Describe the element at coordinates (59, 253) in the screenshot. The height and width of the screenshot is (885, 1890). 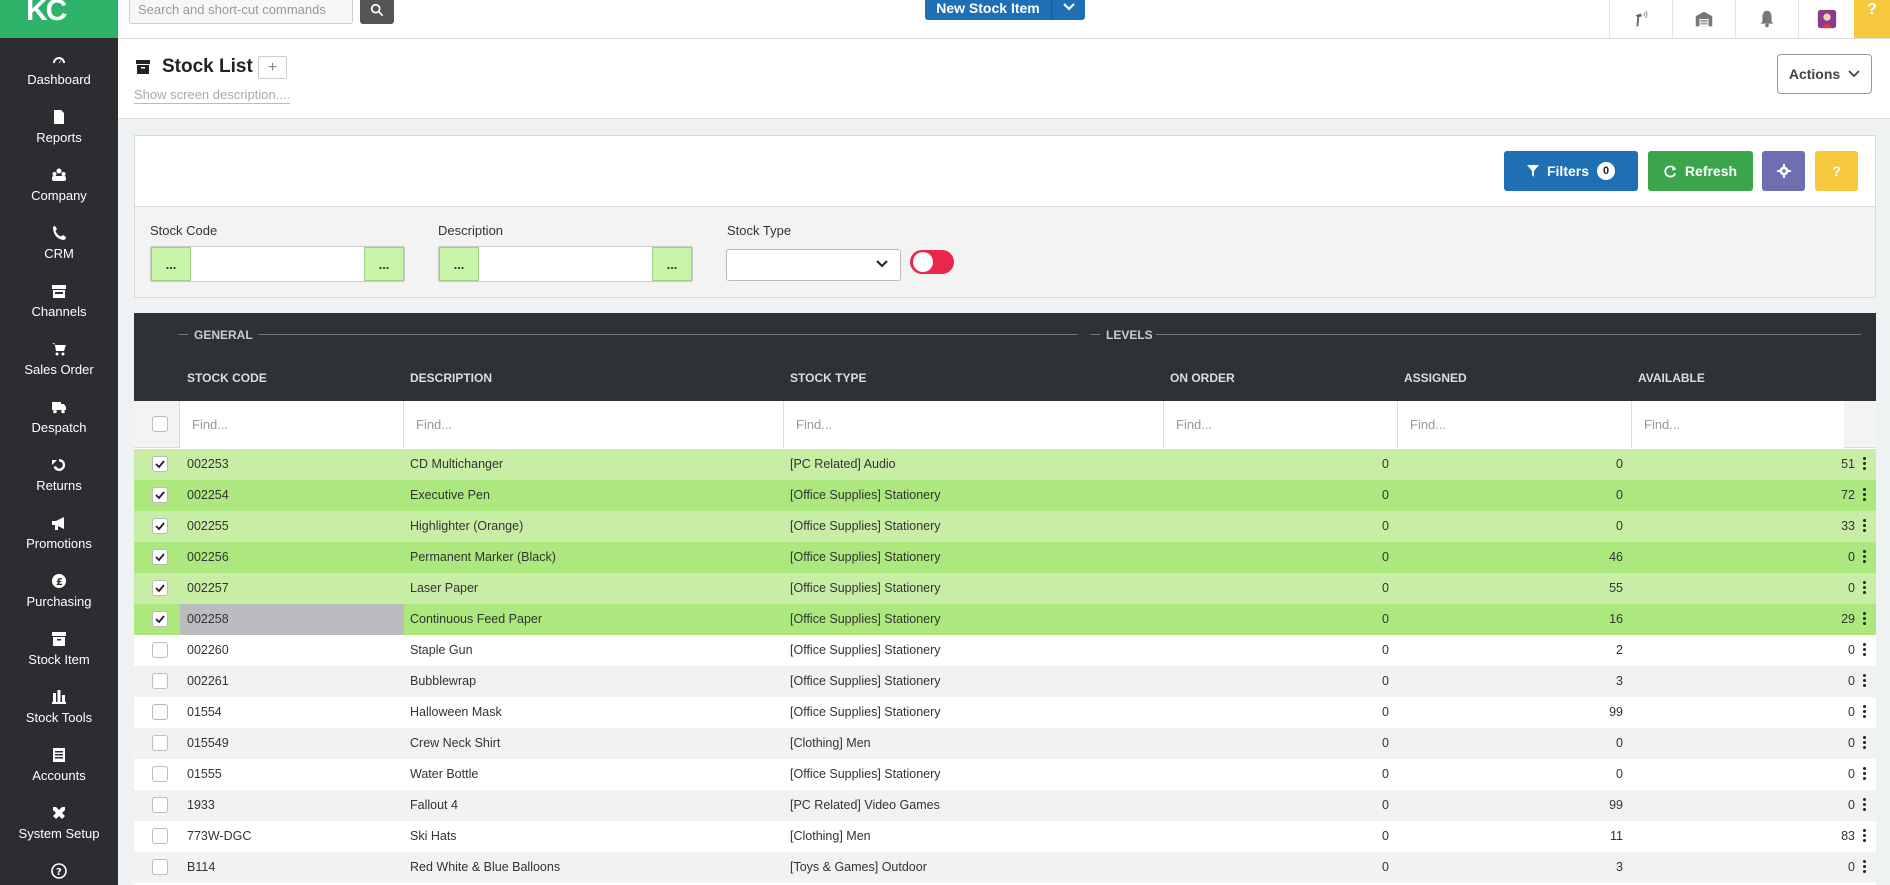
I see `sidebar-item-crm: CRM` at that location.